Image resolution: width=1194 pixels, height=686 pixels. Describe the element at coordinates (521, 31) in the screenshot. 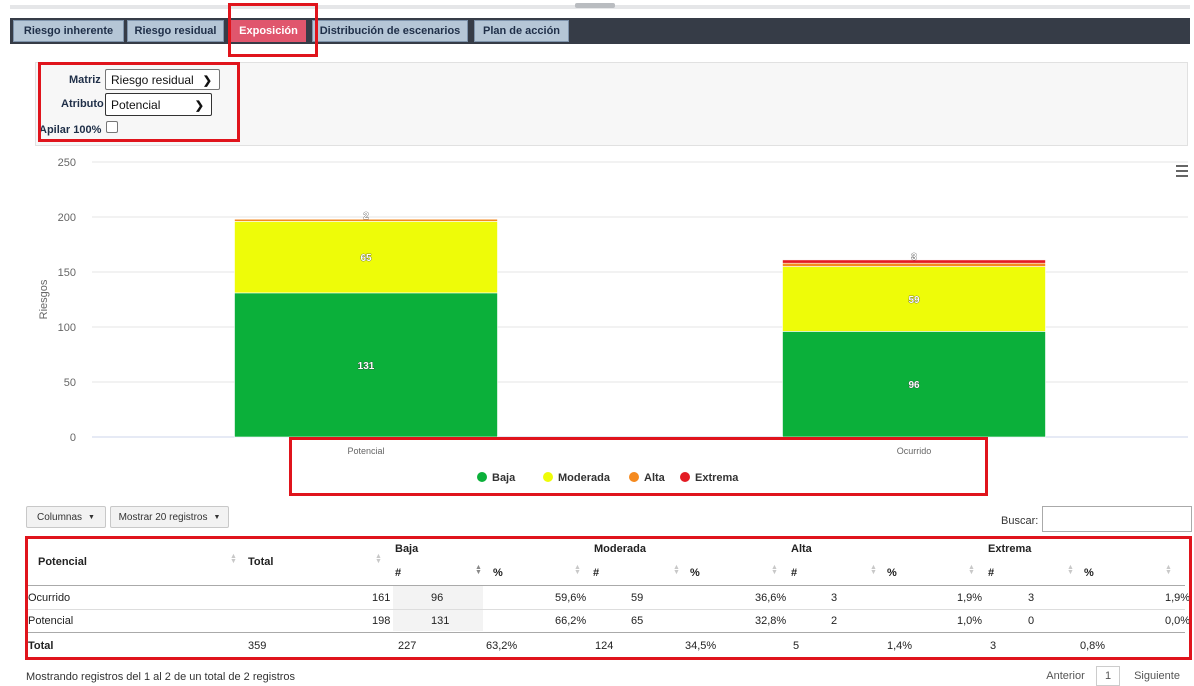

I see `tab-plan-accion: Plan de acción` at that location.